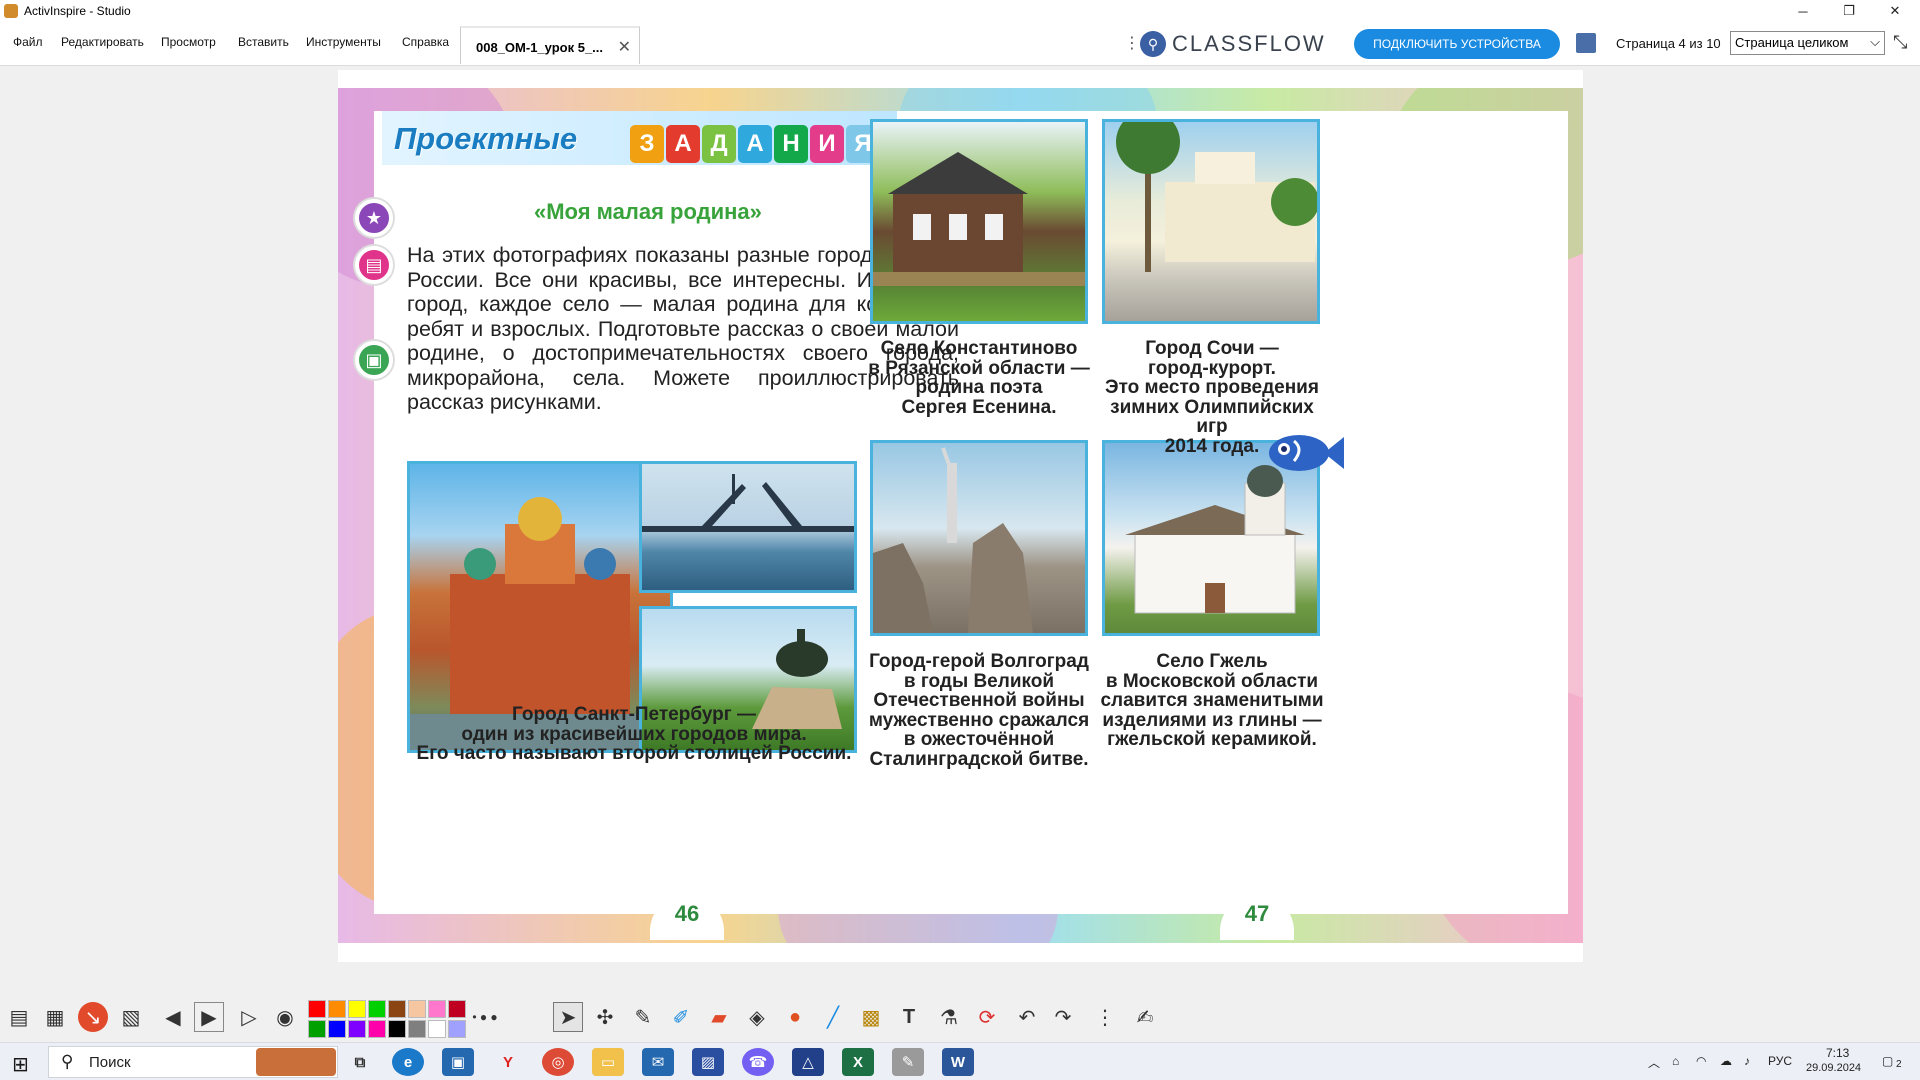  What do you see at coordinates (605, 1017) in the screenshot?
I see `magic-tools-icon: ✣` at bounding box center [605, 1017].